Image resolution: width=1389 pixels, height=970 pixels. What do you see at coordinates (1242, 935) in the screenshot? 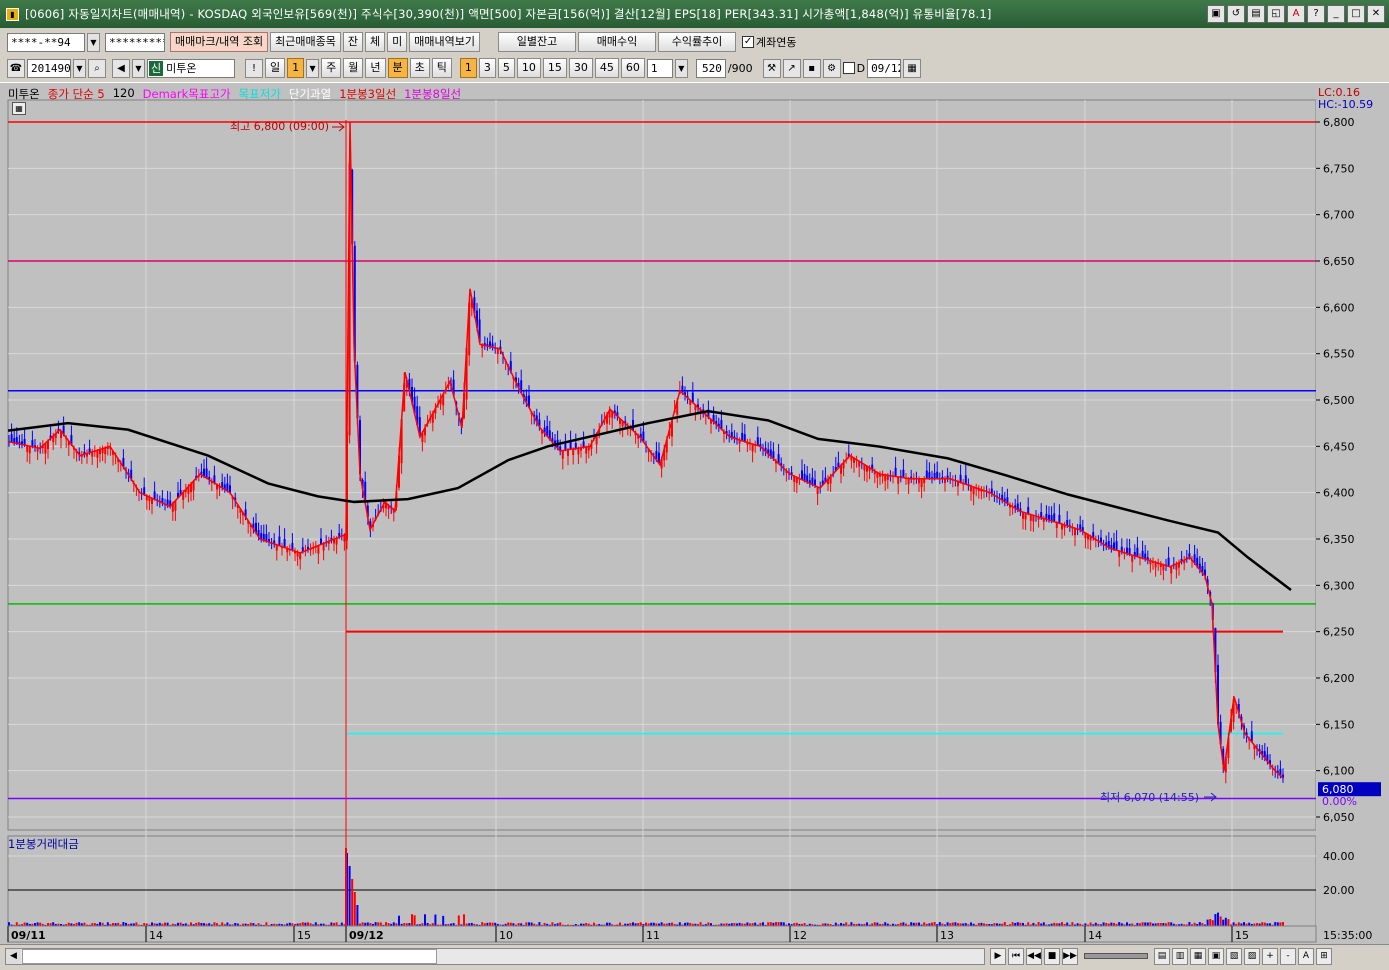
I see `time-tick-label: 15` at bounding box center [1242, 935].